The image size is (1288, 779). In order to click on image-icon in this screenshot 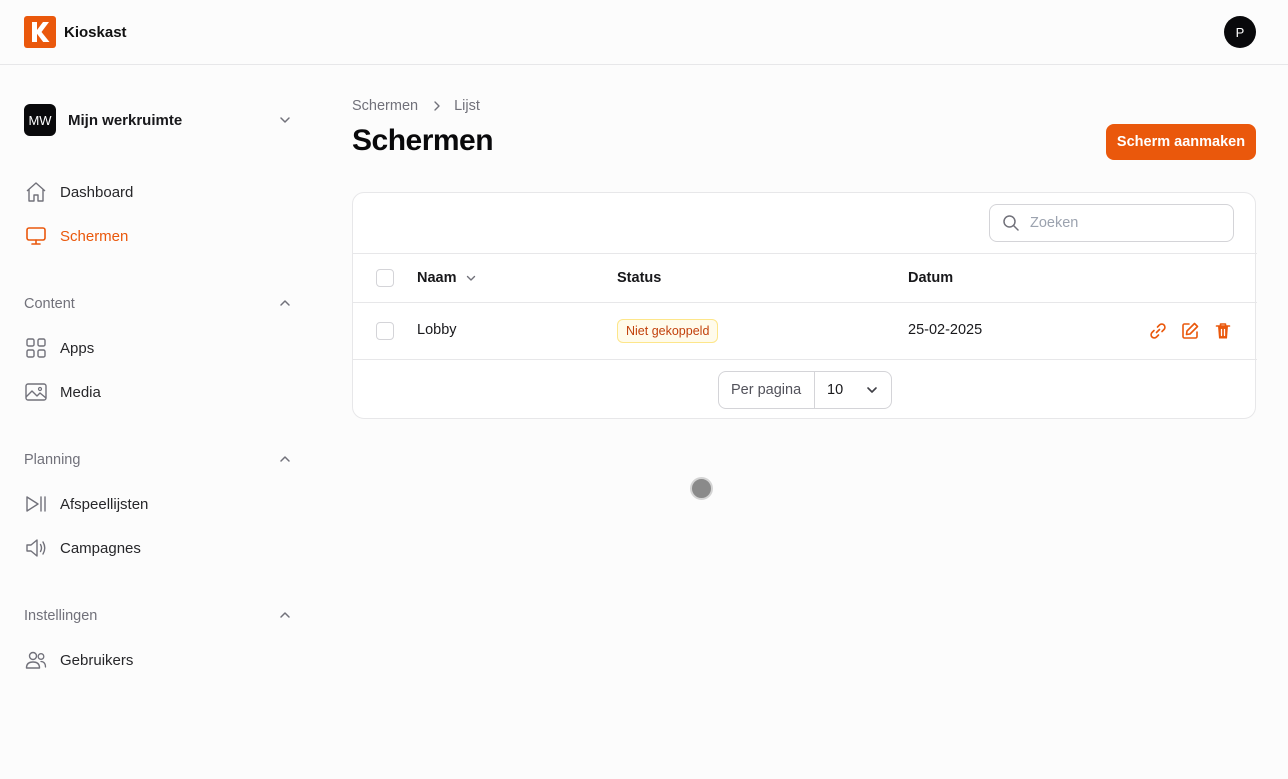, I will do `click(36, 392)`.